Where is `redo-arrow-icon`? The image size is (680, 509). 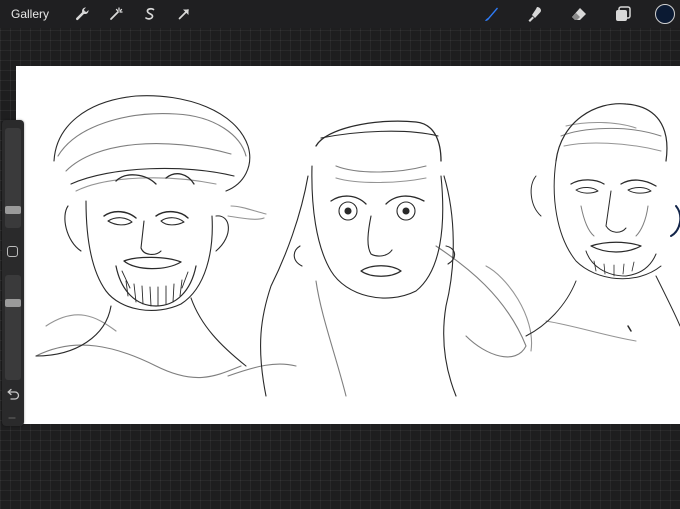
redo-arrow-icon is located at coordinates (12, 418).